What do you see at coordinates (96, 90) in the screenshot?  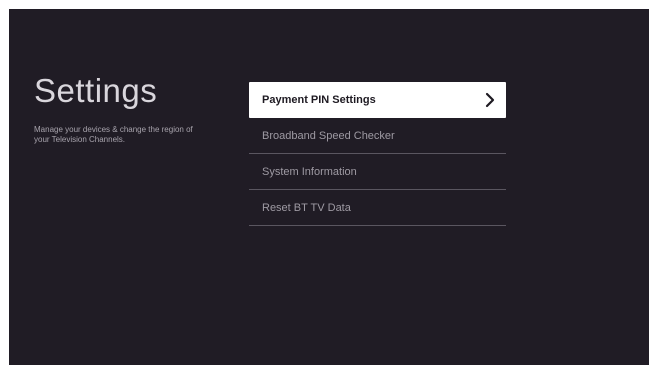 I see `page-title: Settings` at bounding box center [96, 90].